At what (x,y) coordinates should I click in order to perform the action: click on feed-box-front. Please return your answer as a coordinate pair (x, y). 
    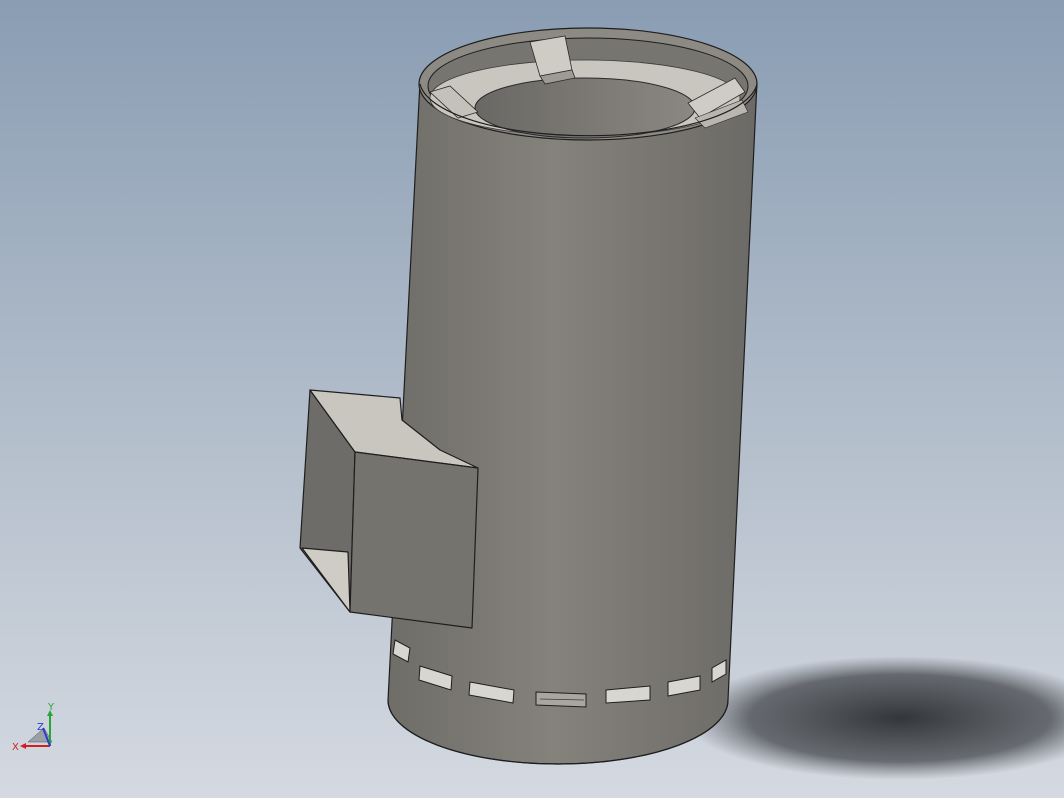
    Looking at the image, I should click on (414, 540).